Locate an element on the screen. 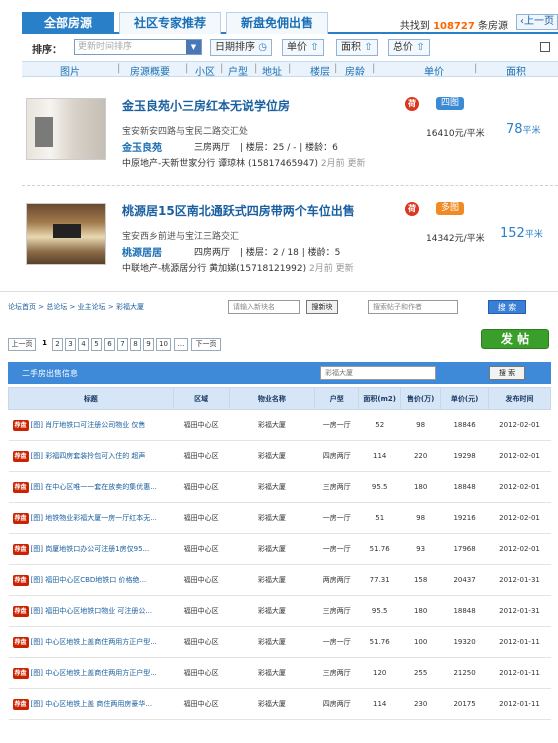 This screenshot has width=558, height=743. col-summary: 房源概要 is located at coordinates (150, 72).